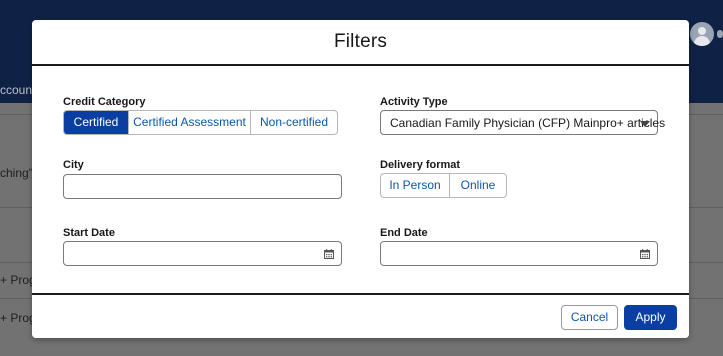 The image size is (723, 356). Describe the element at coordinates (478, 185) in the screenshot. I see `delivery-format-online-button: Online` at that location.